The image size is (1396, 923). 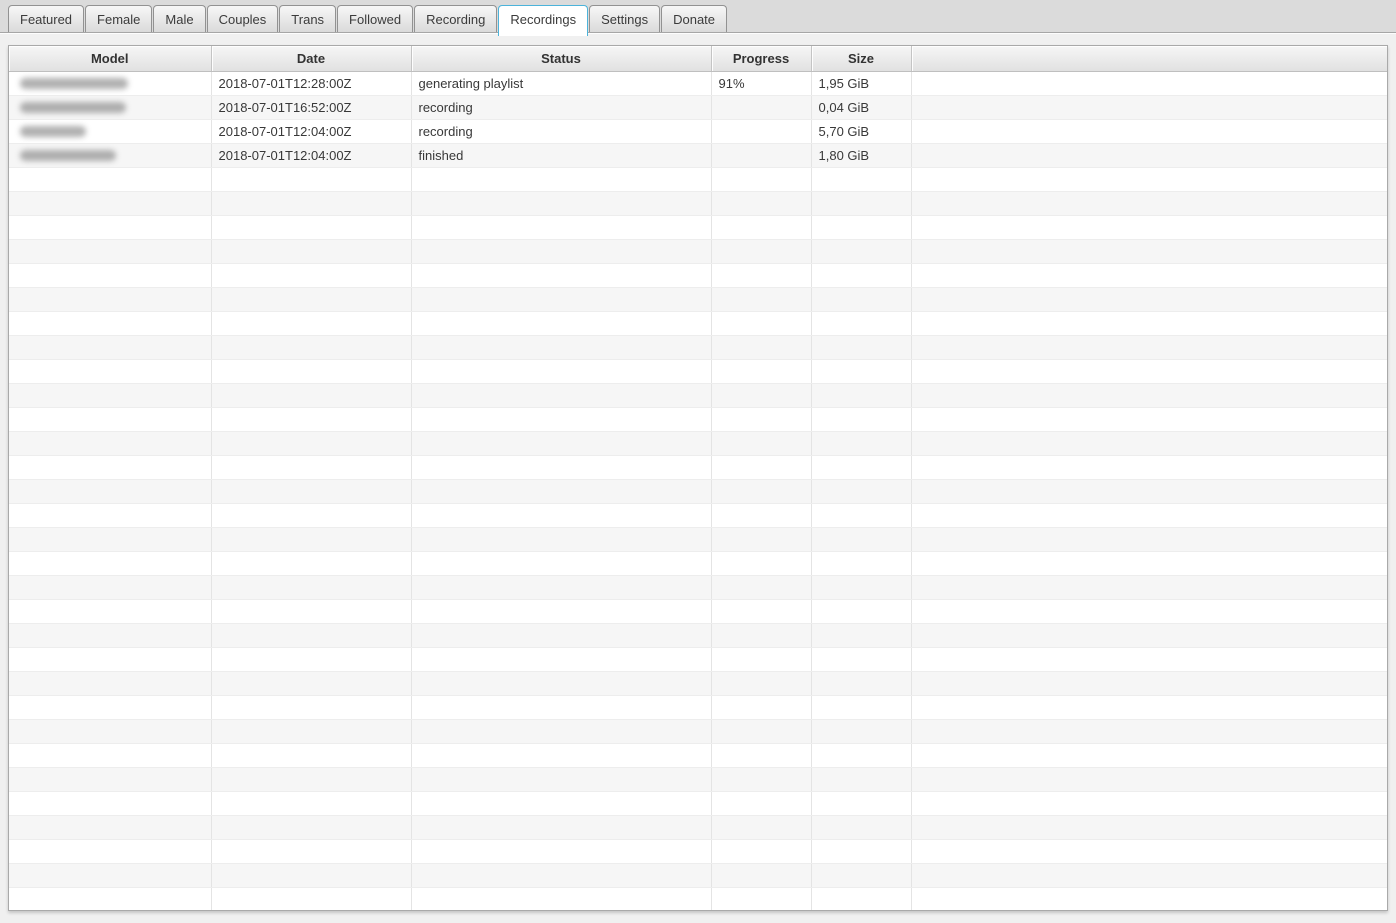 I want to click on cell-progress: 91%, so click(x=761, y=83).